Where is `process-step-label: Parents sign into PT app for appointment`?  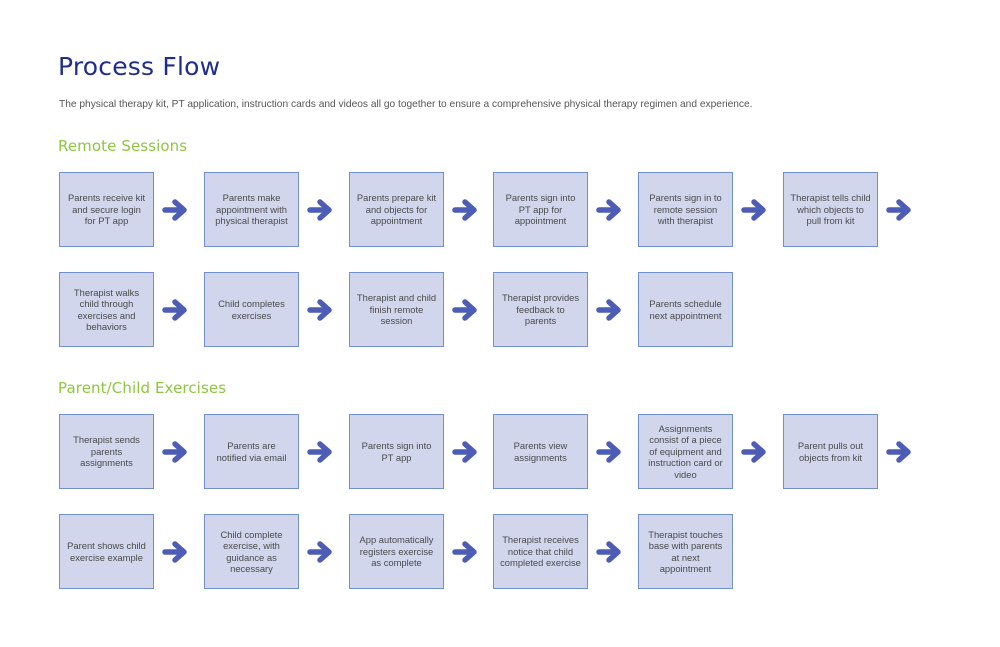 process-step-label: Parents sign into PT app for appointment is located at coordinates (540, 209).